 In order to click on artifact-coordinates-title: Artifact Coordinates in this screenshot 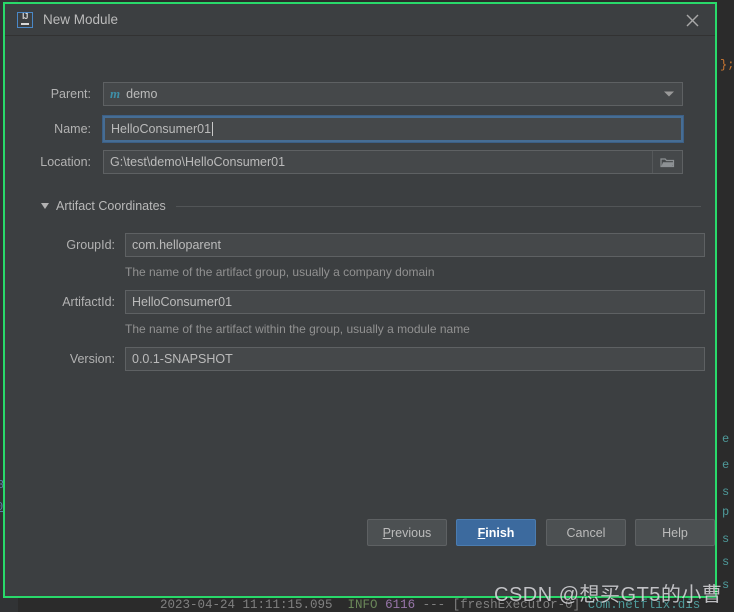, I will do `click(111, 206)`.